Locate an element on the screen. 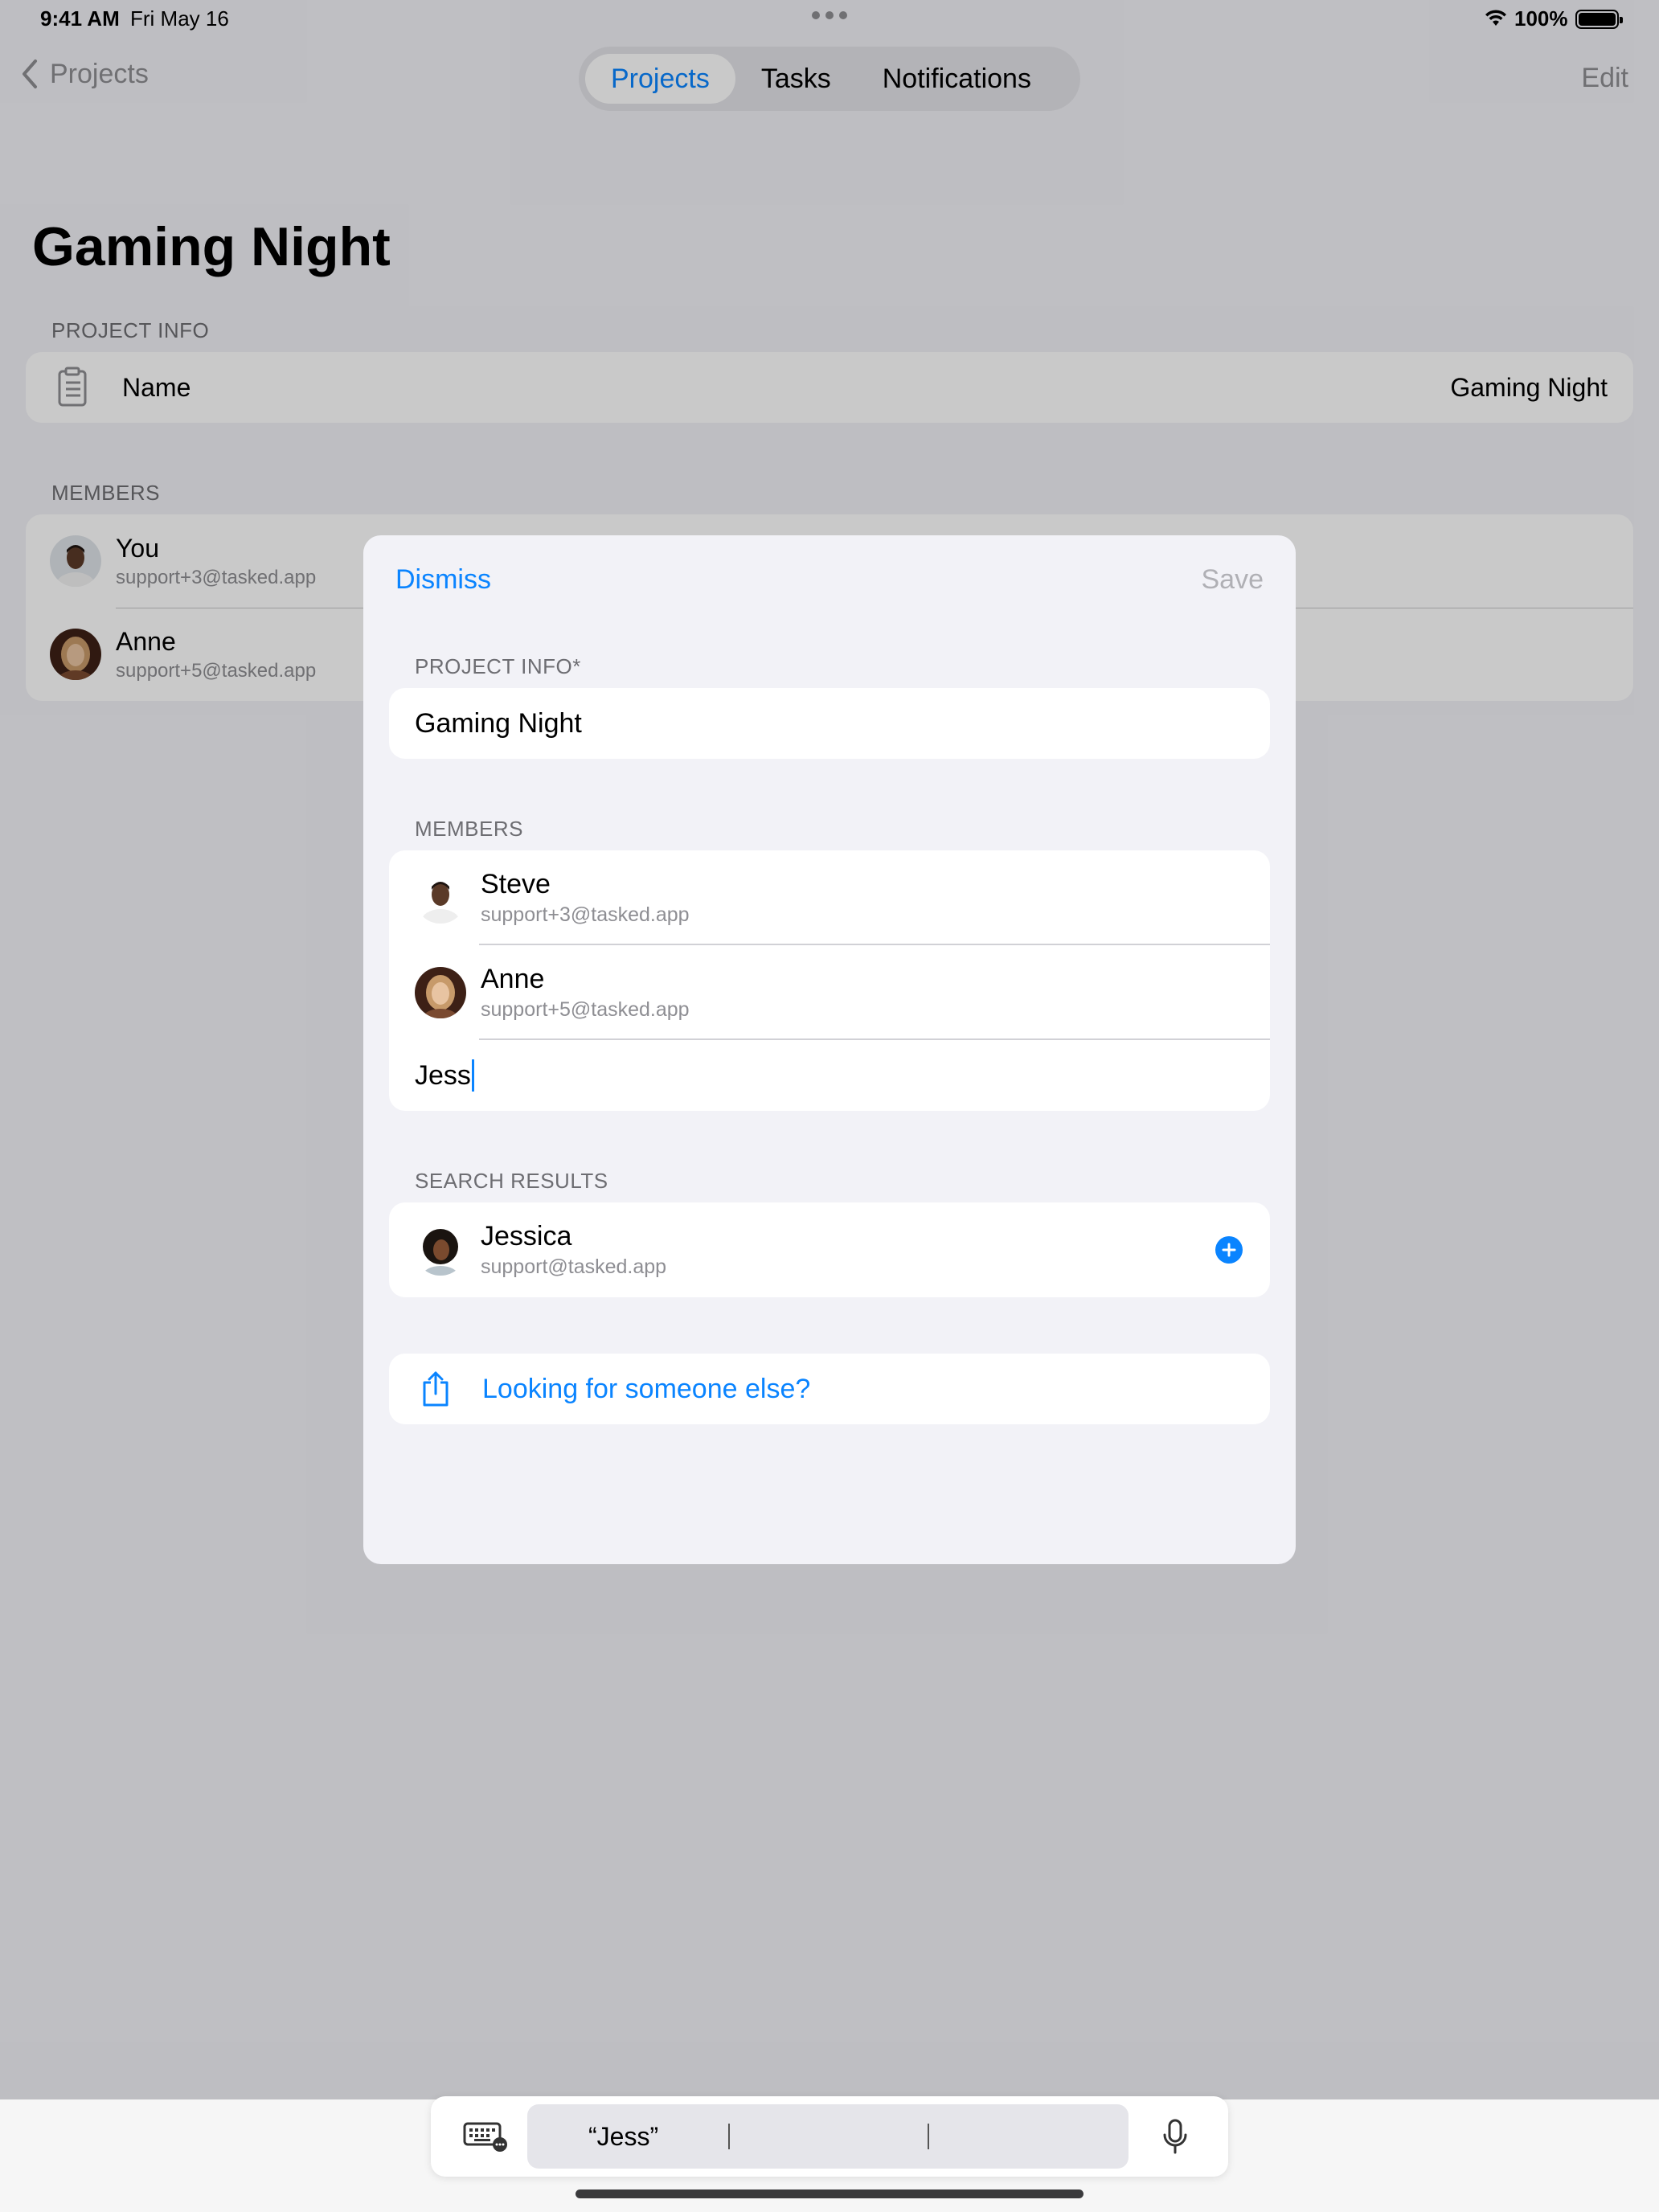  plus-circle-icon is located at coordinates (1229, 1250).